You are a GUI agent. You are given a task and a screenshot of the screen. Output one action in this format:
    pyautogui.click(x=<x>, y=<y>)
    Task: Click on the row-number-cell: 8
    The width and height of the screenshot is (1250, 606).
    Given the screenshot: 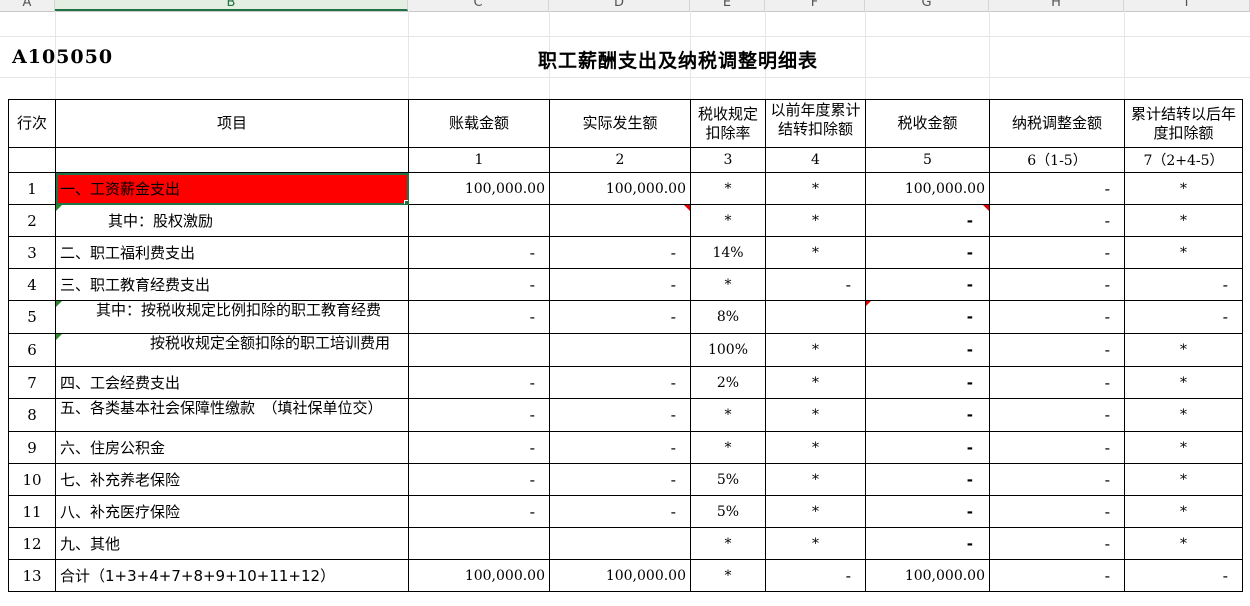 What is the action you would take?
    pyautogui.click(x=32, y=415)
    